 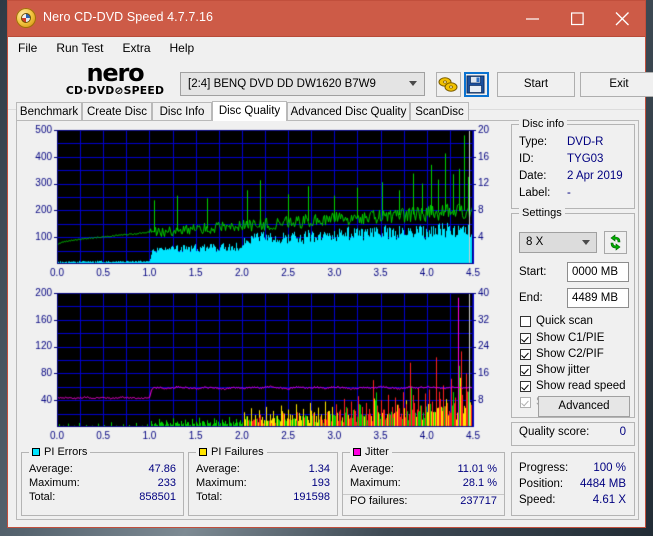 What do you see at coordinates (372, 469) in the screenshot?
I see `jitter-average-key: Average:` at bounding box center [372, 469].